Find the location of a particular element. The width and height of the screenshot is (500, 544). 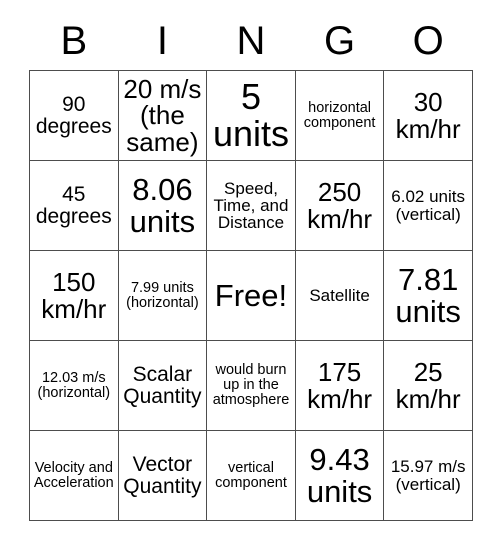

bingo-cell: 30 km/hr is located at coordinates (428, 115).